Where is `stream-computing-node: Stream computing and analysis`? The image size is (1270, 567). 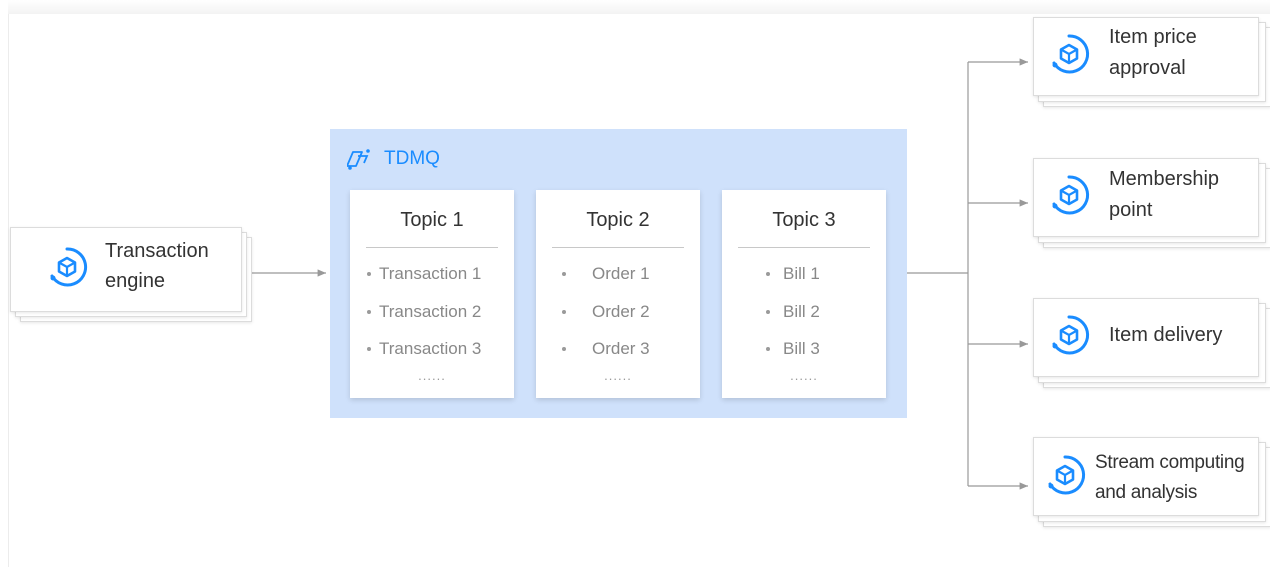 stream-computing-node: Stream computing and analysis is located at coordinates (1151, 485).